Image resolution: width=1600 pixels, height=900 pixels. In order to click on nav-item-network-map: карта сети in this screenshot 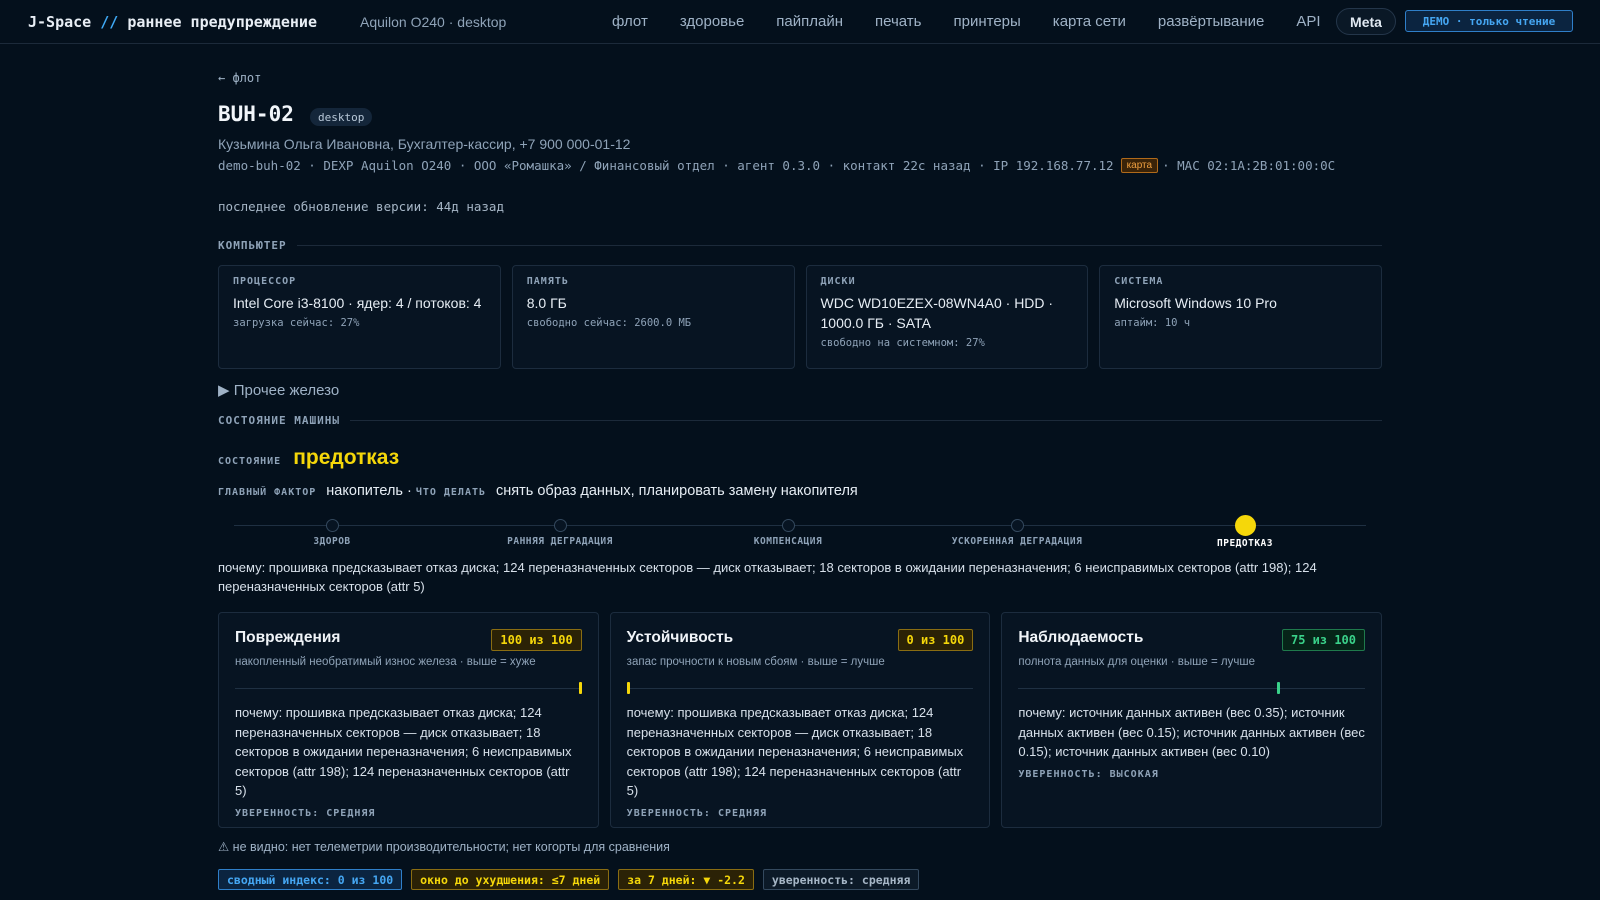, I will do `click(1089, 21)`.